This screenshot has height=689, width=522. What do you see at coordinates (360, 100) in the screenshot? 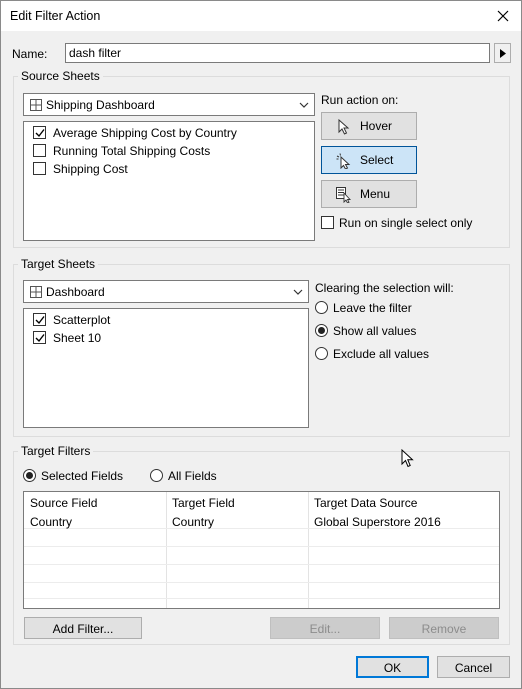
I see `run-action-on-label: Run action on:` at bounding box center [360, 100].